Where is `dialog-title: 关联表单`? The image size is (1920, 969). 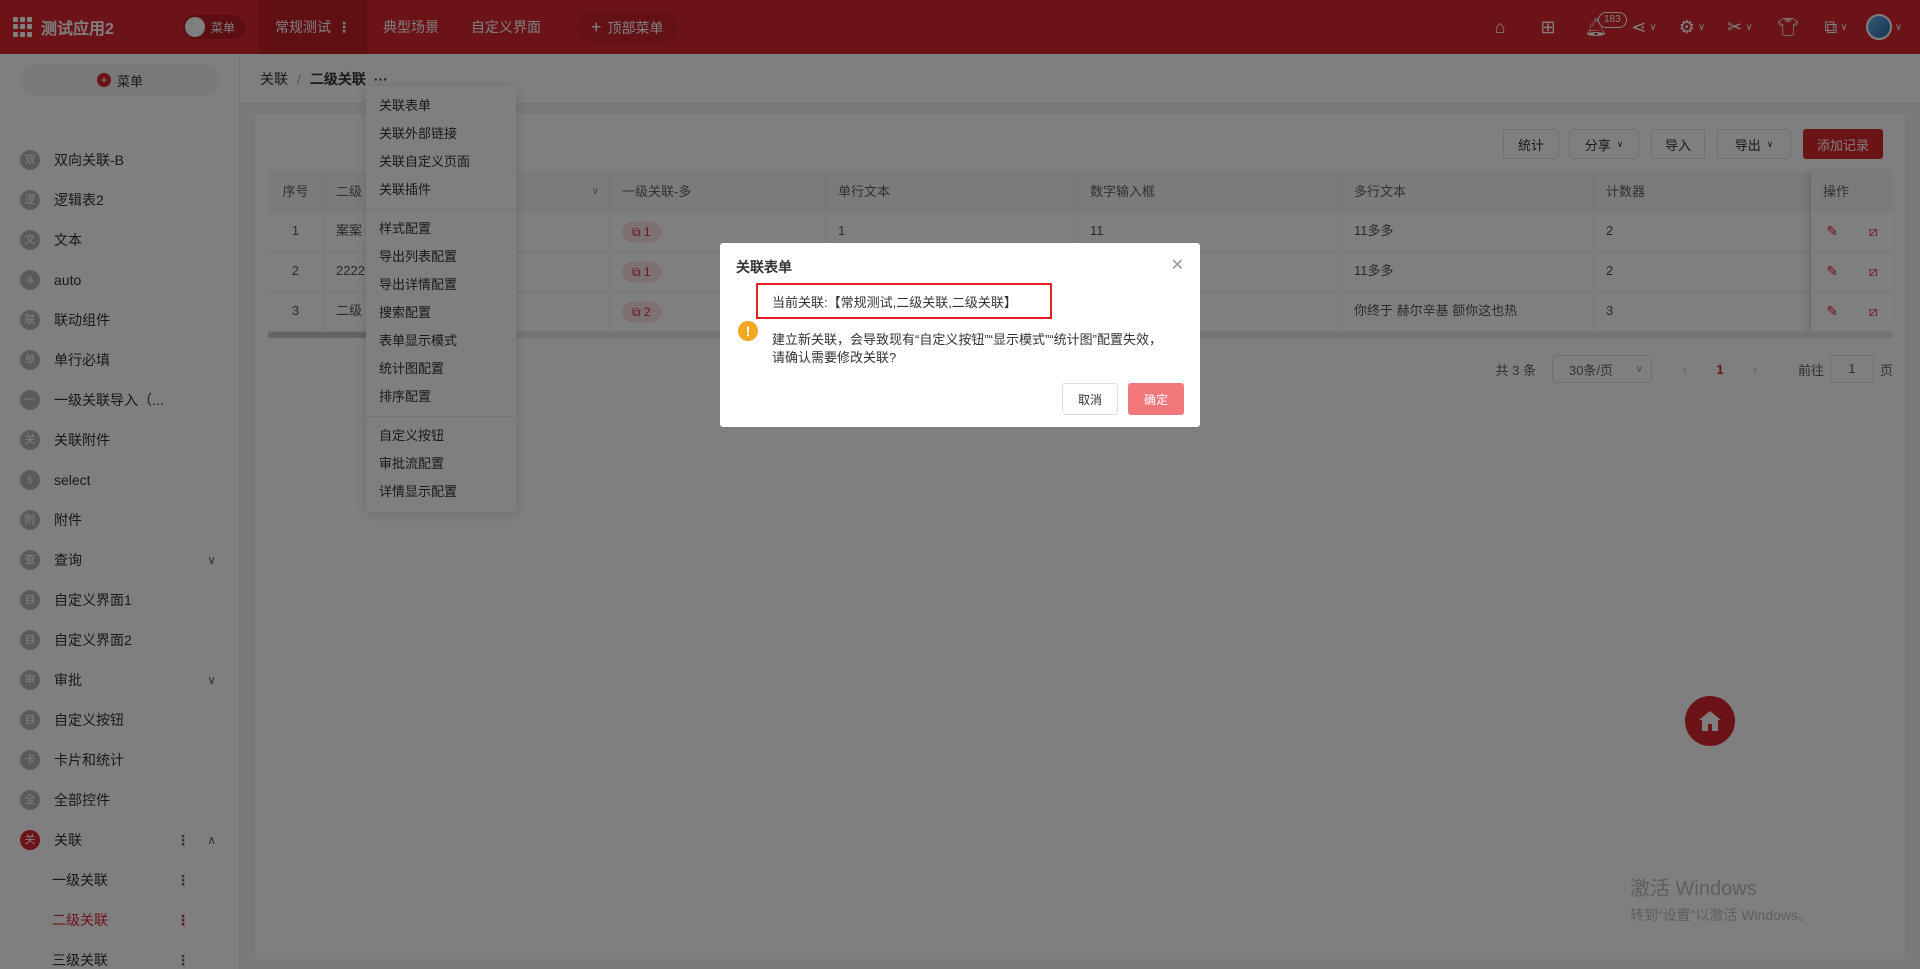
dialog-title: 关联表单 is located at coordinates (764, 267).